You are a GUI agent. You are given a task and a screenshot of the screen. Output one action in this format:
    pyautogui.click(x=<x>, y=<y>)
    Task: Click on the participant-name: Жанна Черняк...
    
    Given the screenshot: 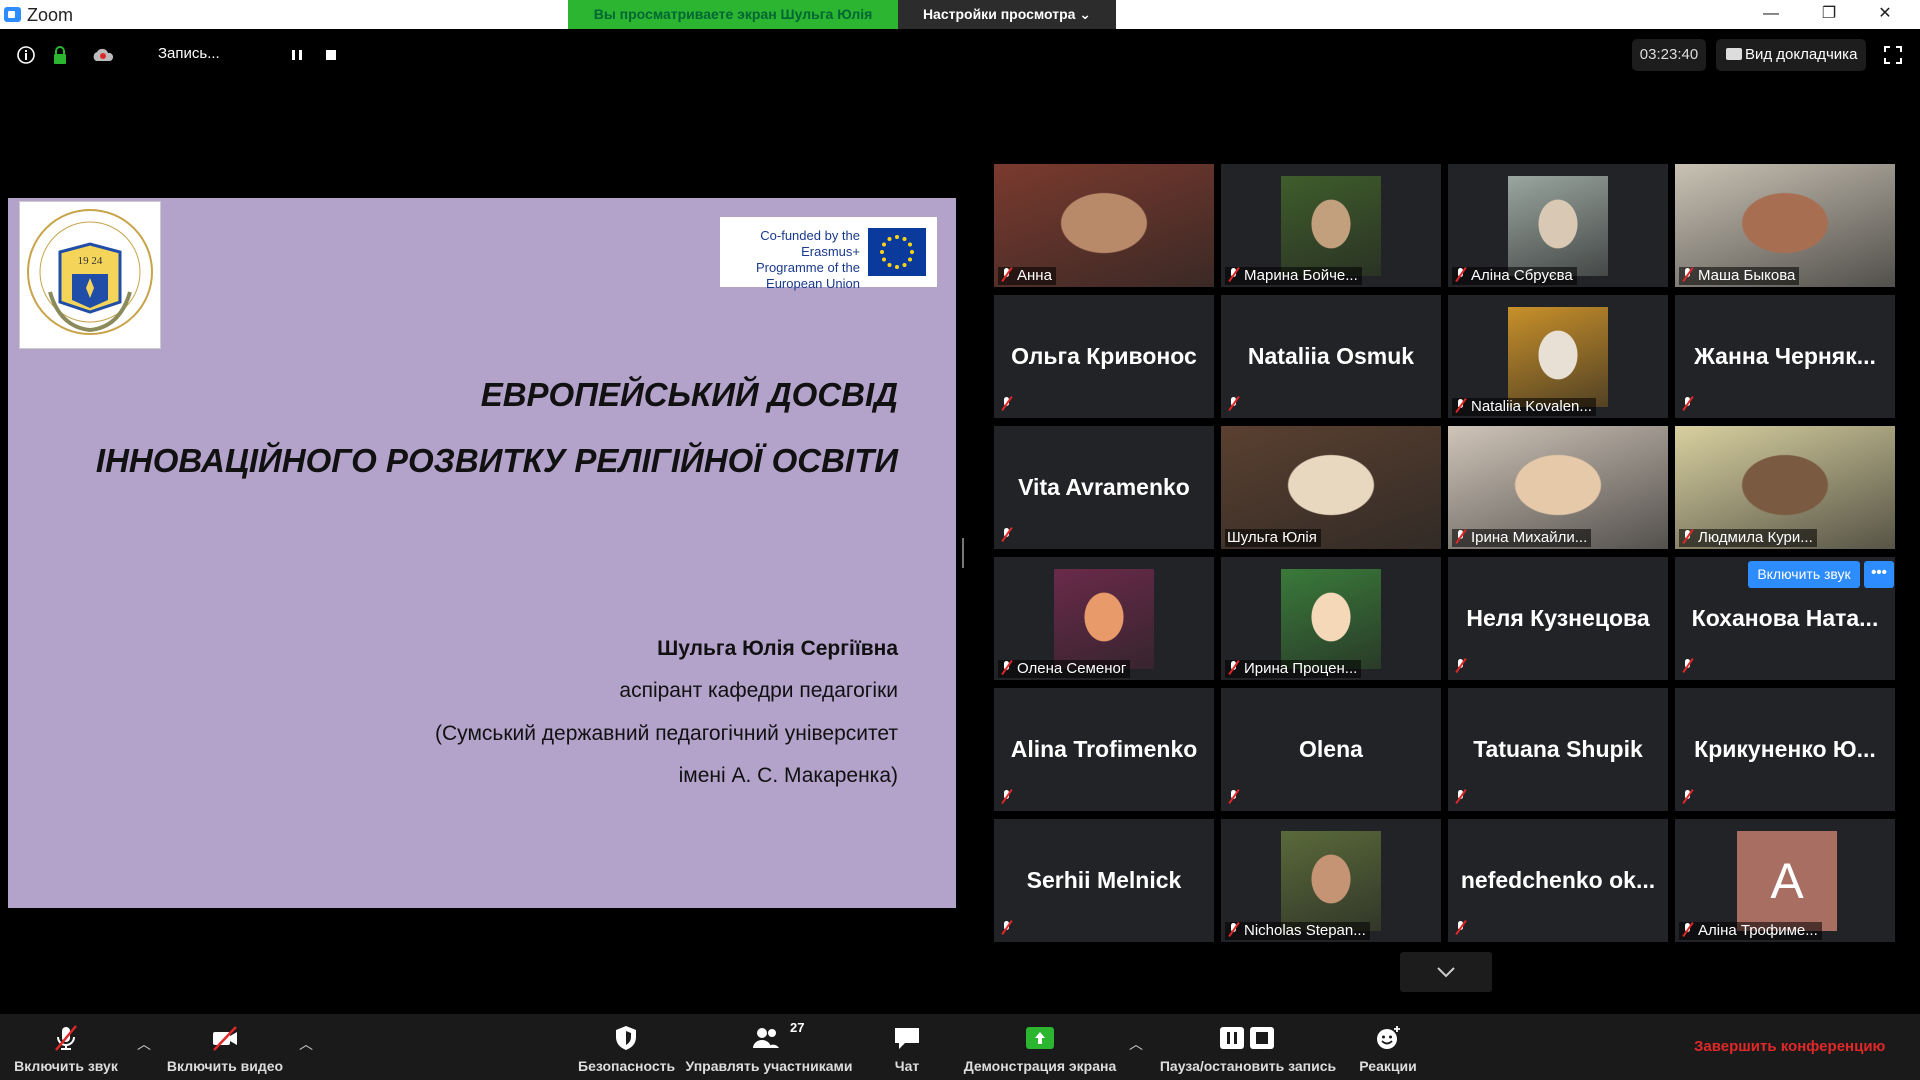 What is the action you would take?
    pyautogui.click(x=1785, y=356)
    